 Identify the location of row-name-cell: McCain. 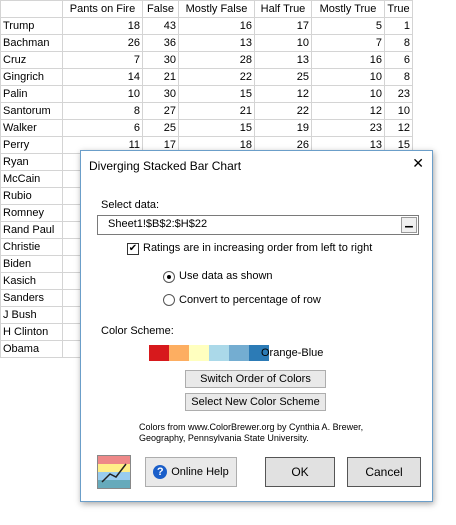
(31, 179).